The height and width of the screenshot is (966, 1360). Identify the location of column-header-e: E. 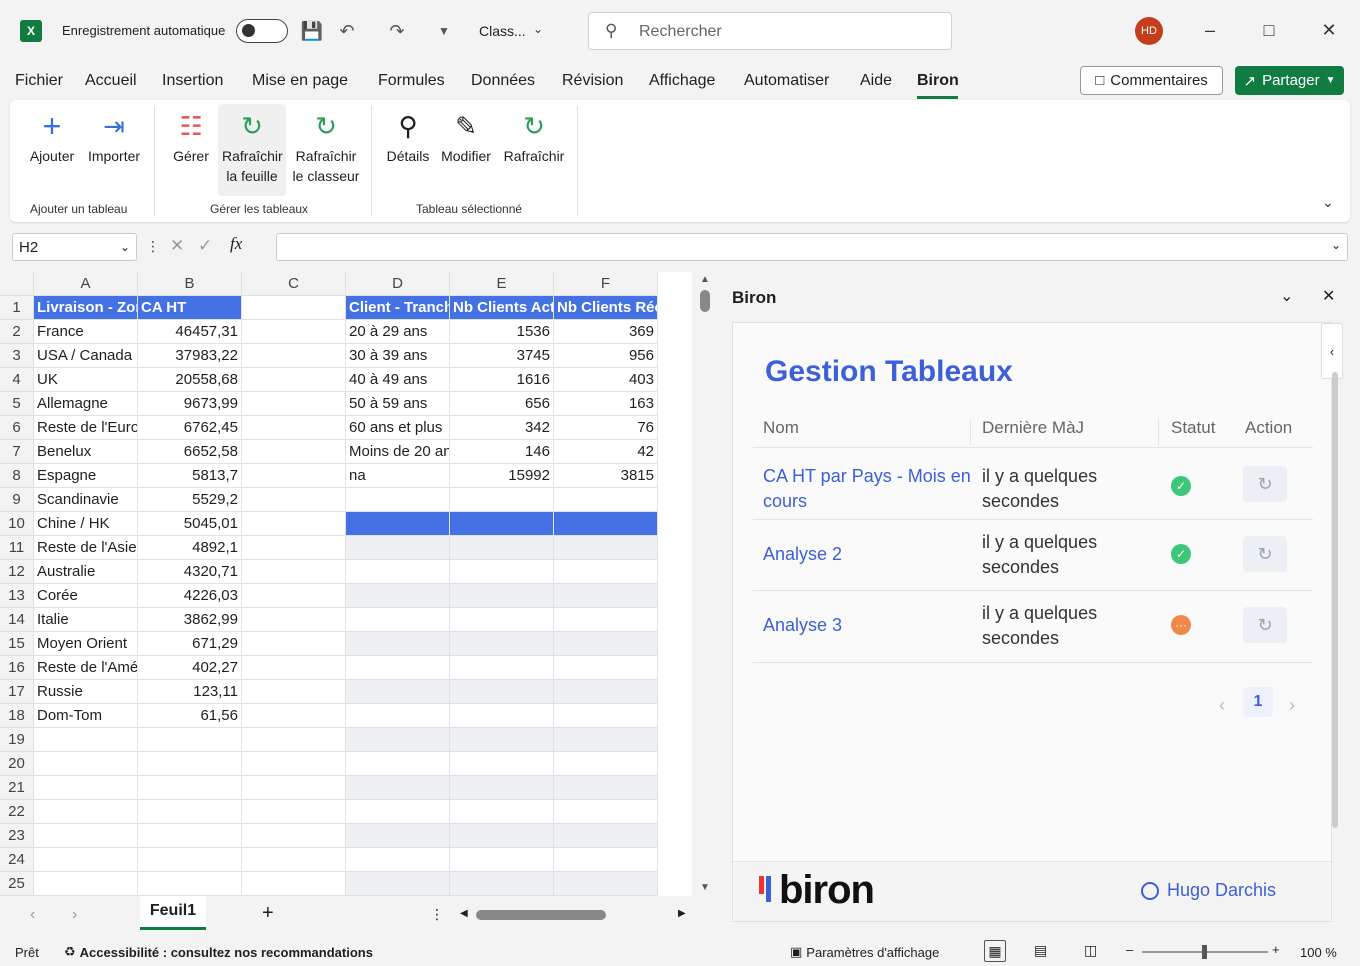
(502, 284).